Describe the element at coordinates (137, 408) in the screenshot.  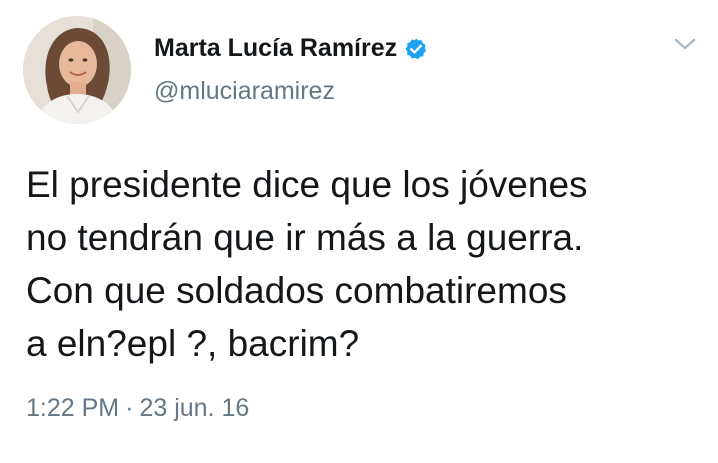
I see `tweet-timestamp: 1:22 PM · 23 jun. 16` at that location.